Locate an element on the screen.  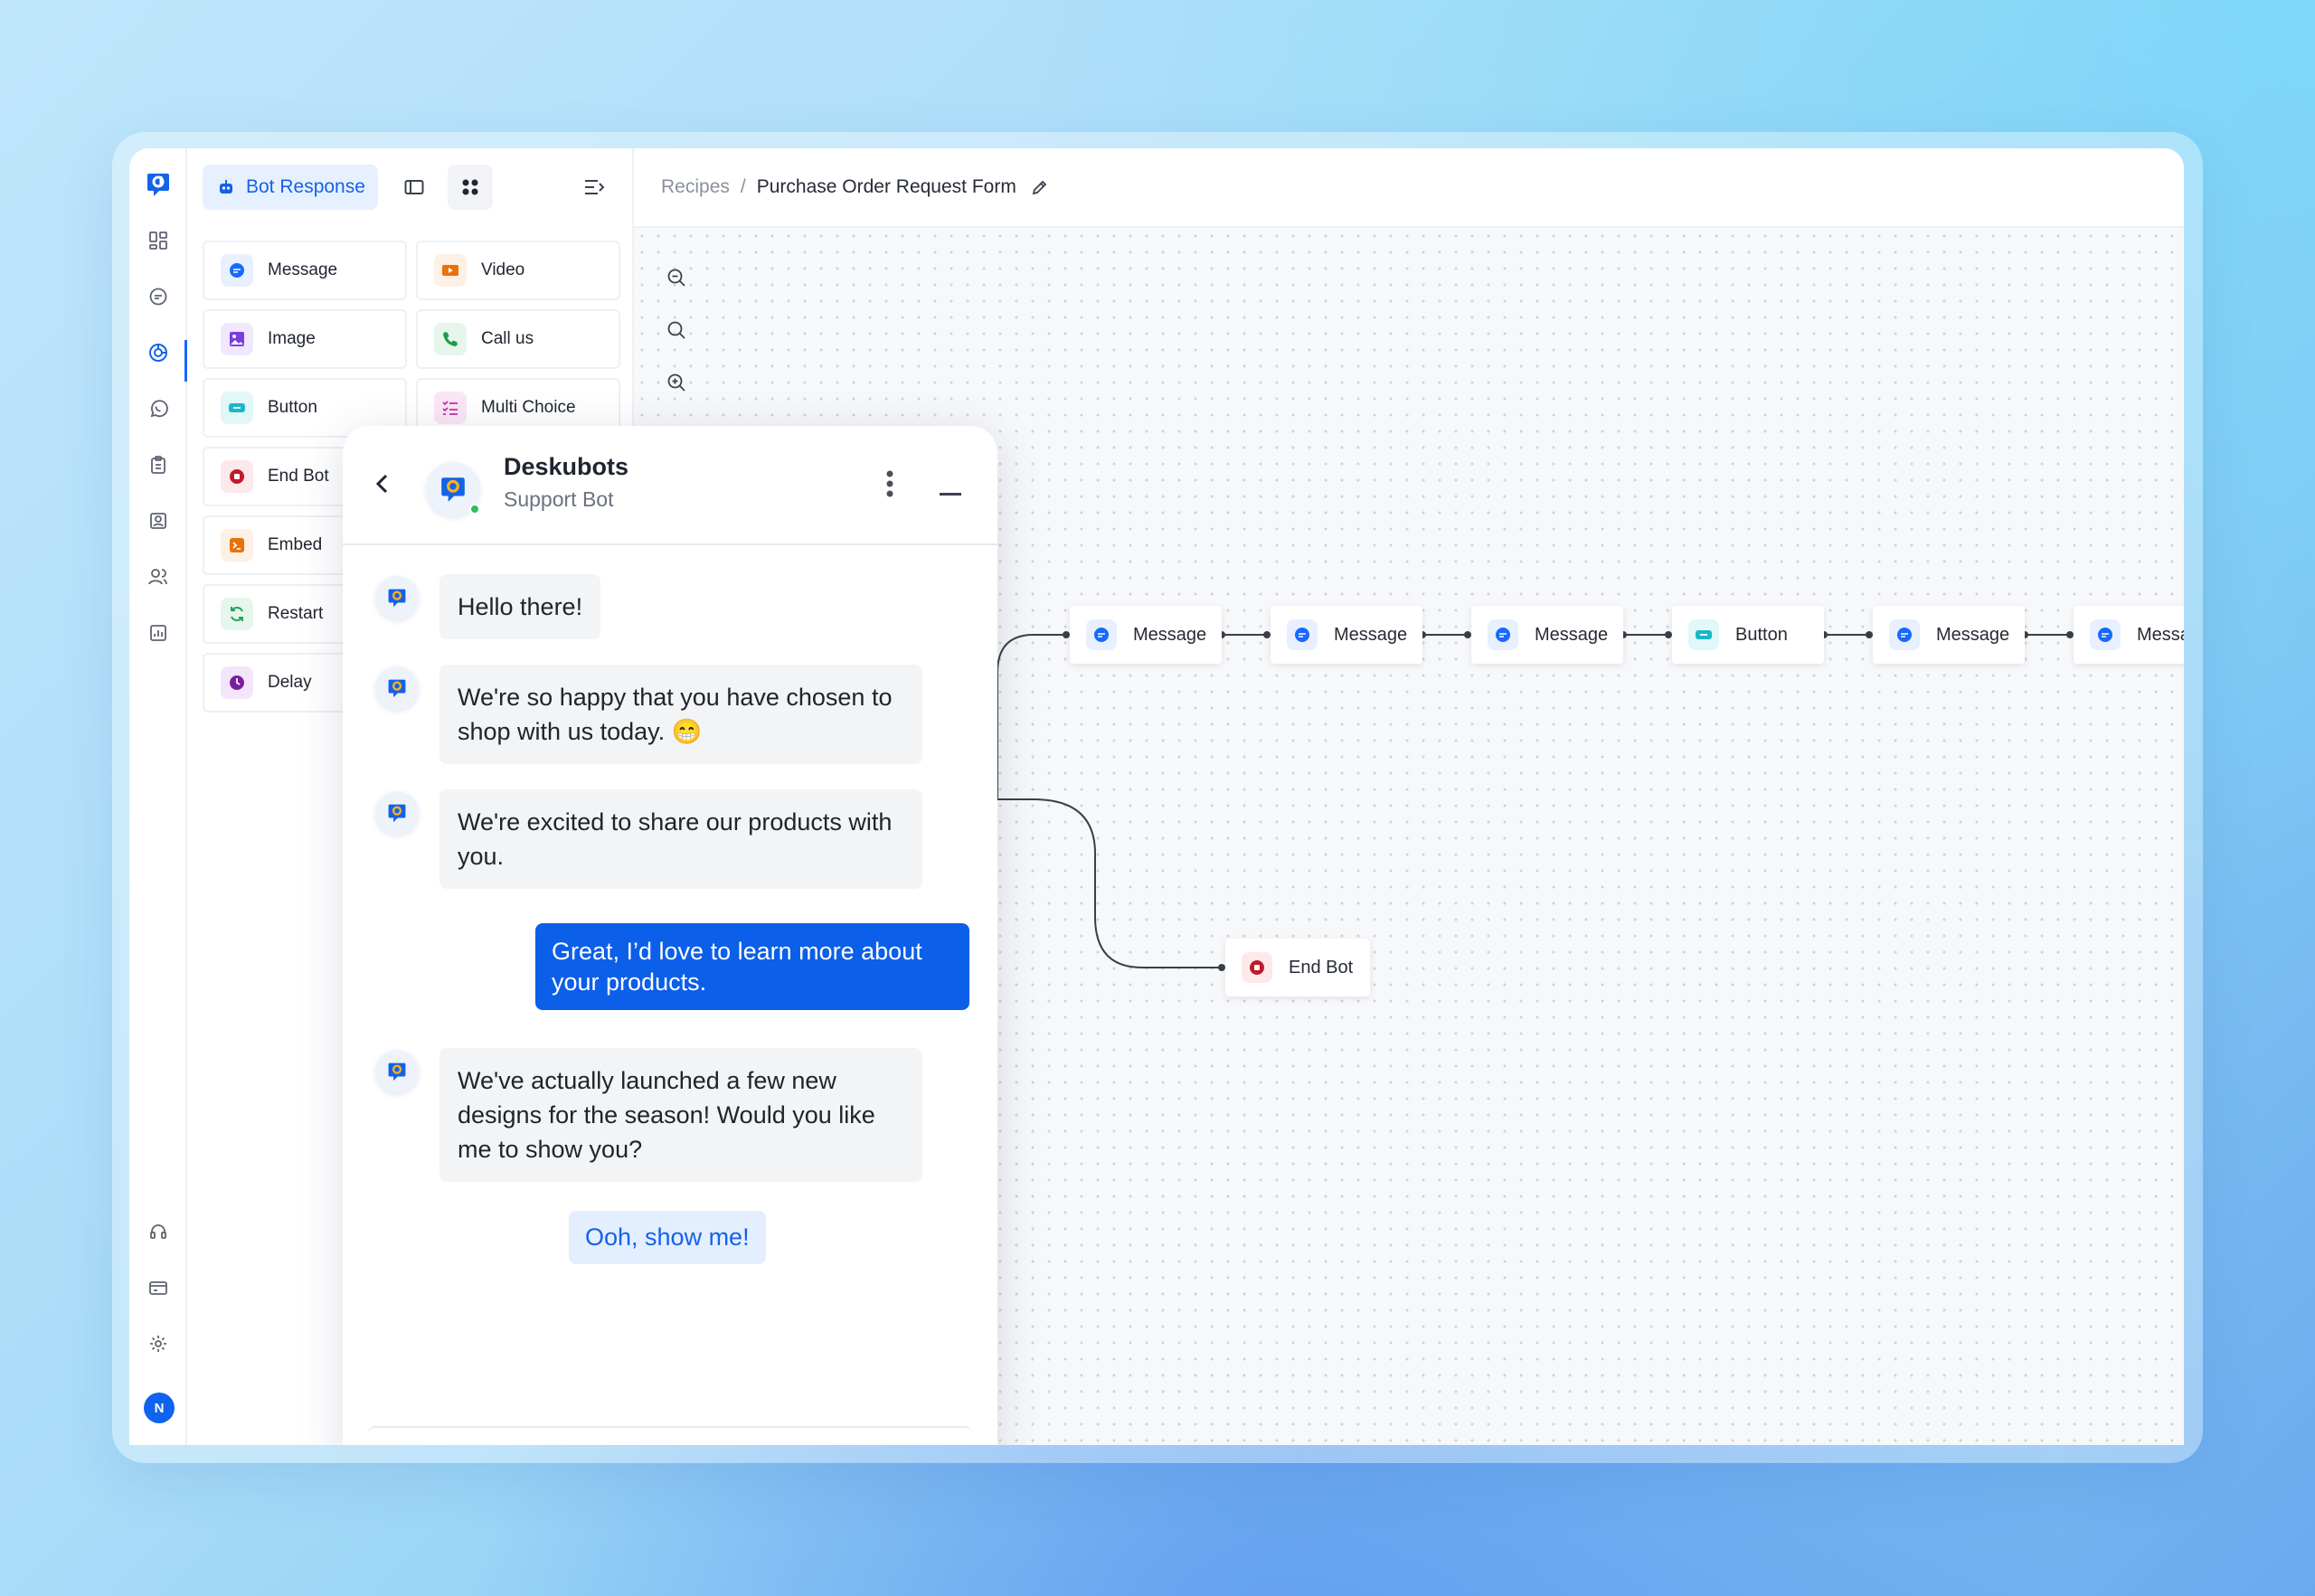
tab-apps is located at coordinates (470, 188).